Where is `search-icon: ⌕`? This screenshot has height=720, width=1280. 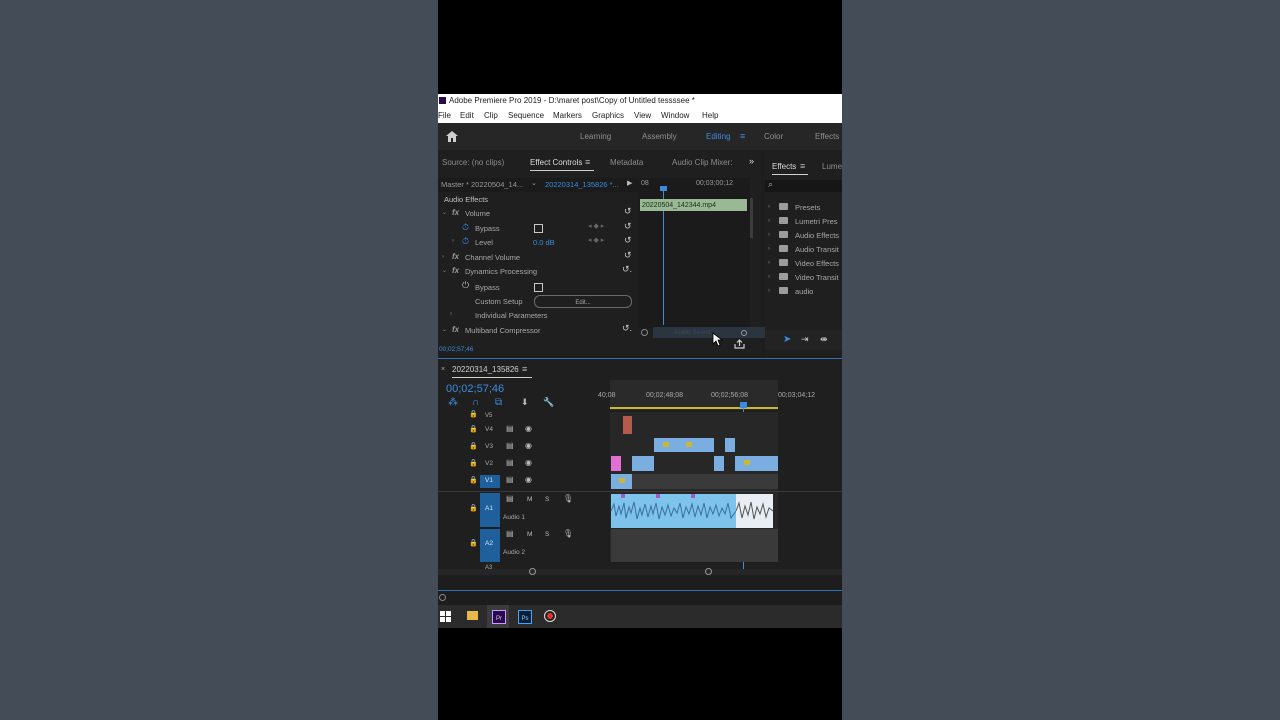 search-icon: ⌕ is located at coordinates (770, 184).